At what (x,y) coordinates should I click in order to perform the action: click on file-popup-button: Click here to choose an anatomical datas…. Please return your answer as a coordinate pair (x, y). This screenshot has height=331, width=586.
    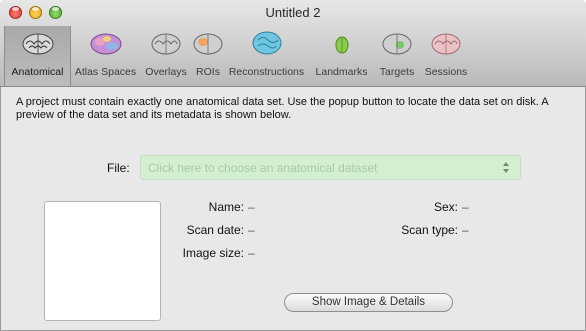
    Looking at the image, I should click on (330, 167).